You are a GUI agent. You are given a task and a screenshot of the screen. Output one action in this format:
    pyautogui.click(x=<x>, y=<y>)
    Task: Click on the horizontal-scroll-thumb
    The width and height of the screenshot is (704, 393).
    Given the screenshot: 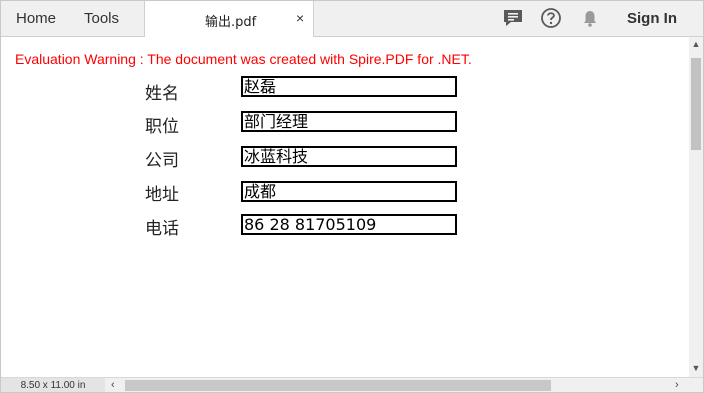 What is the action you would take?
    pyautogui.click(x=338, y=385)
    